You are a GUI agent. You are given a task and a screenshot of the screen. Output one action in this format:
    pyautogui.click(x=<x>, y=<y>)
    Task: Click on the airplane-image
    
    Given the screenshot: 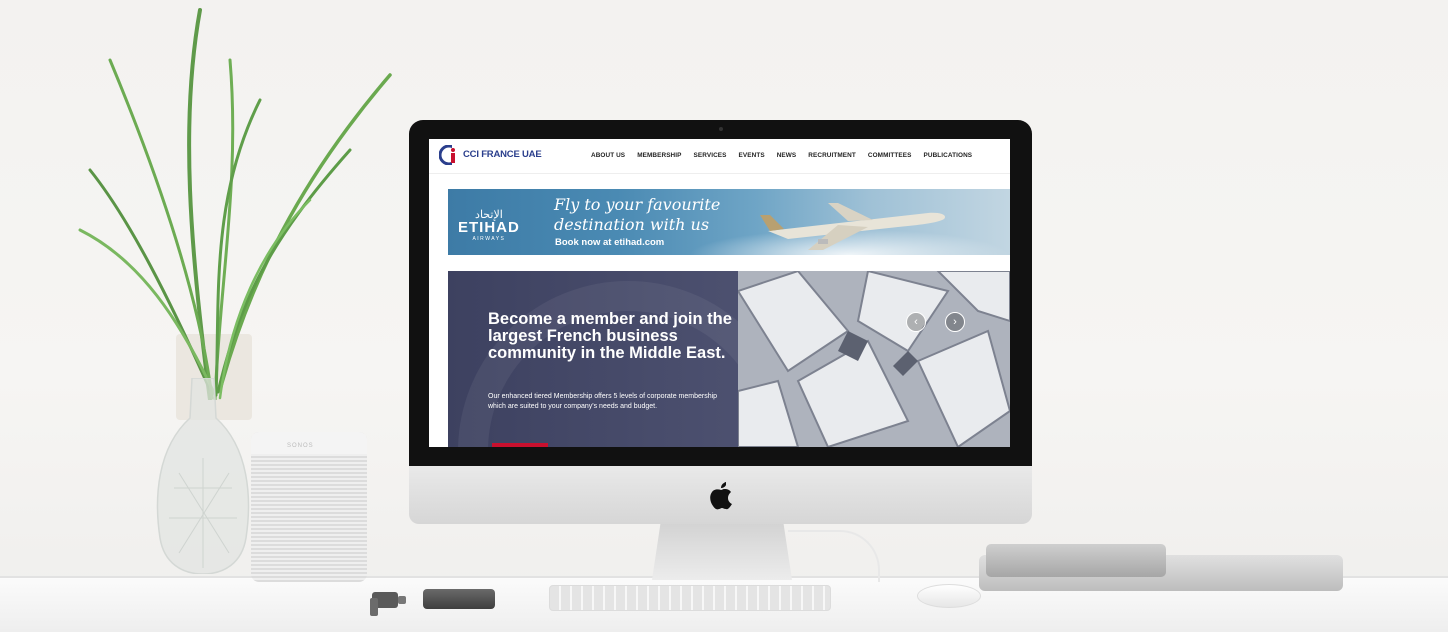 What is the action you would take?
    pyautogui.click(x=853, y=226)
    